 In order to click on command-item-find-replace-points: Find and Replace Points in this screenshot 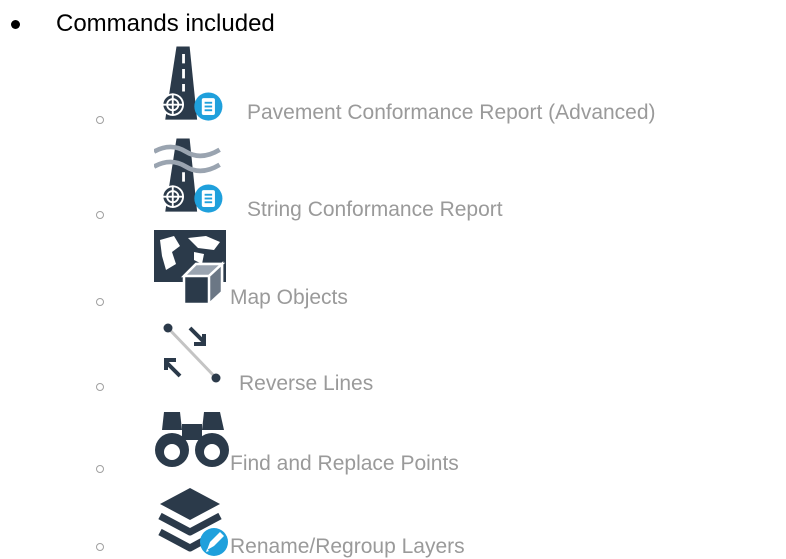, I will do `click(441, 442)`.